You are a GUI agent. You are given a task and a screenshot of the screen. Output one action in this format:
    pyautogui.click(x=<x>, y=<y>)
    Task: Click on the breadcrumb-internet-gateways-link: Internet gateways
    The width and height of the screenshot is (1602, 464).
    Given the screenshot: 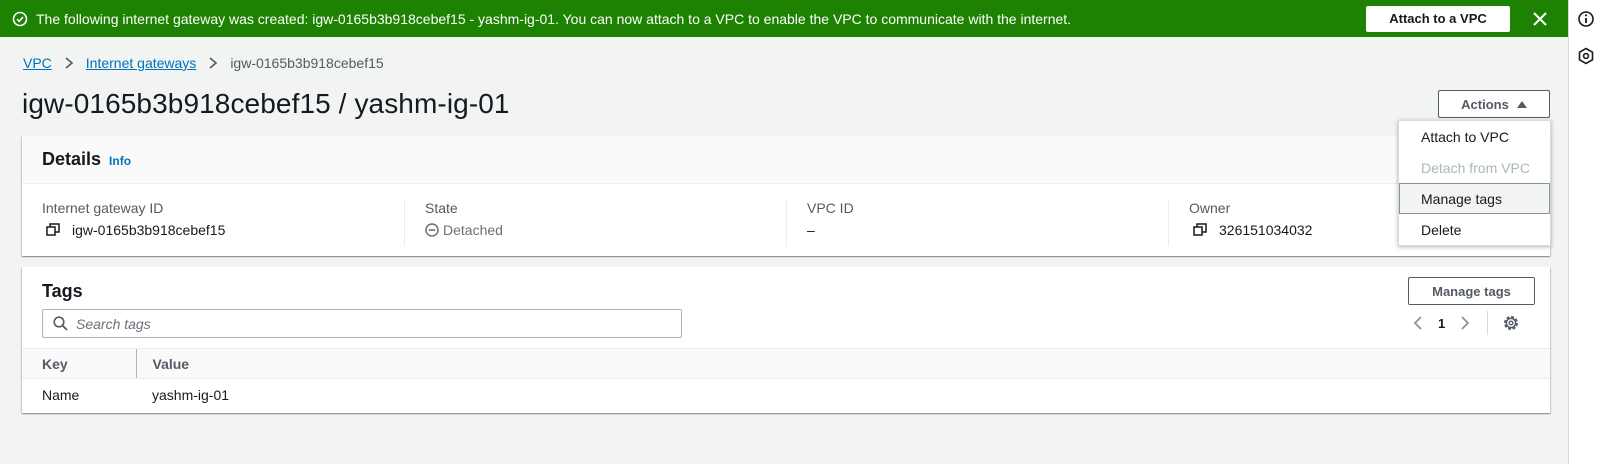 What is the action you would take?
    pyautogui.click(x=141, y=63)
    